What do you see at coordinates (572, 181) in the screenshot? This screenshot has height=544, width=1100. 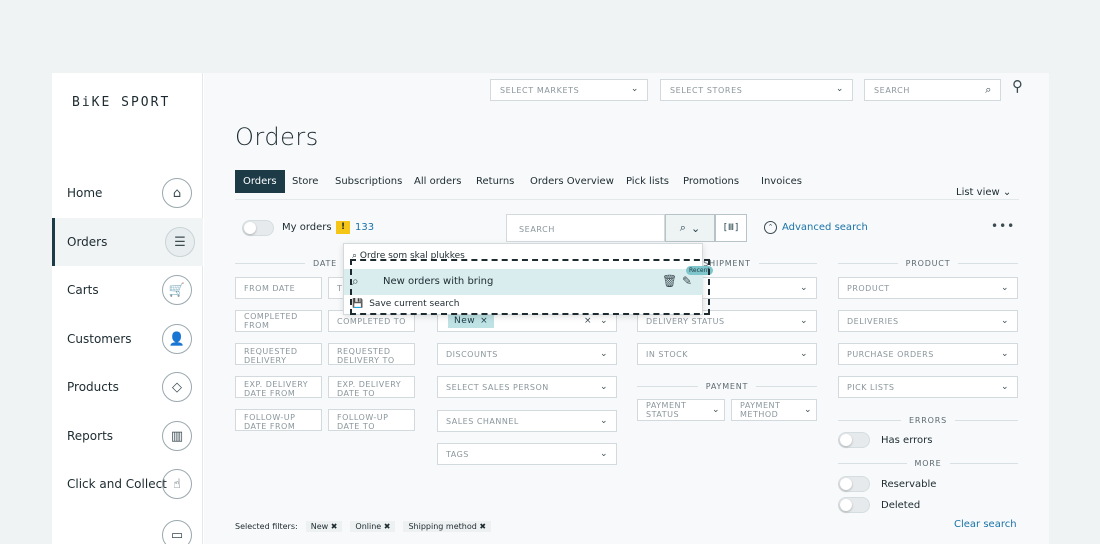 I see `tab-orders-overview: Orders Overview` at bounding box center [572, 181].